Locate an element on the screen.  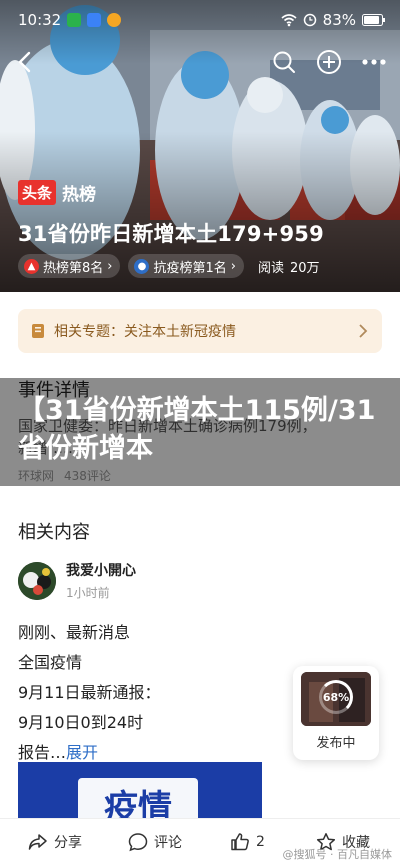
share-button: 分享 is located at coordinates (55, 842).